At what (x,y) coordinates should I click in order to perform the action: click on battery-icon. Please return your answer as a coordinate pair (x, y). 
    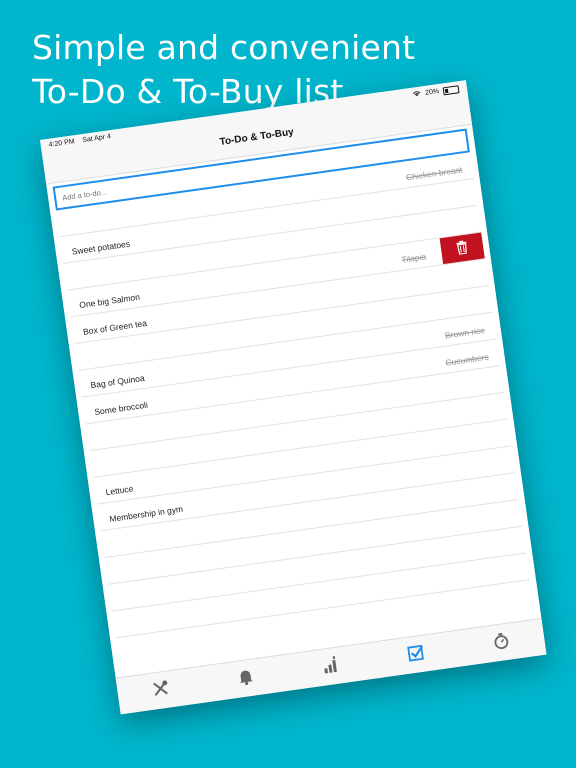
    Looking at the image, I should click on (451, 89).